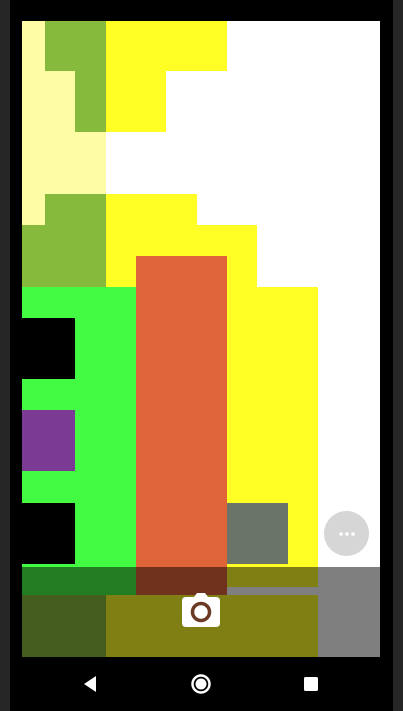 The height and width of the screenshot is (711, 403). I want to click on system-navigation-bar, so click(201, 684).